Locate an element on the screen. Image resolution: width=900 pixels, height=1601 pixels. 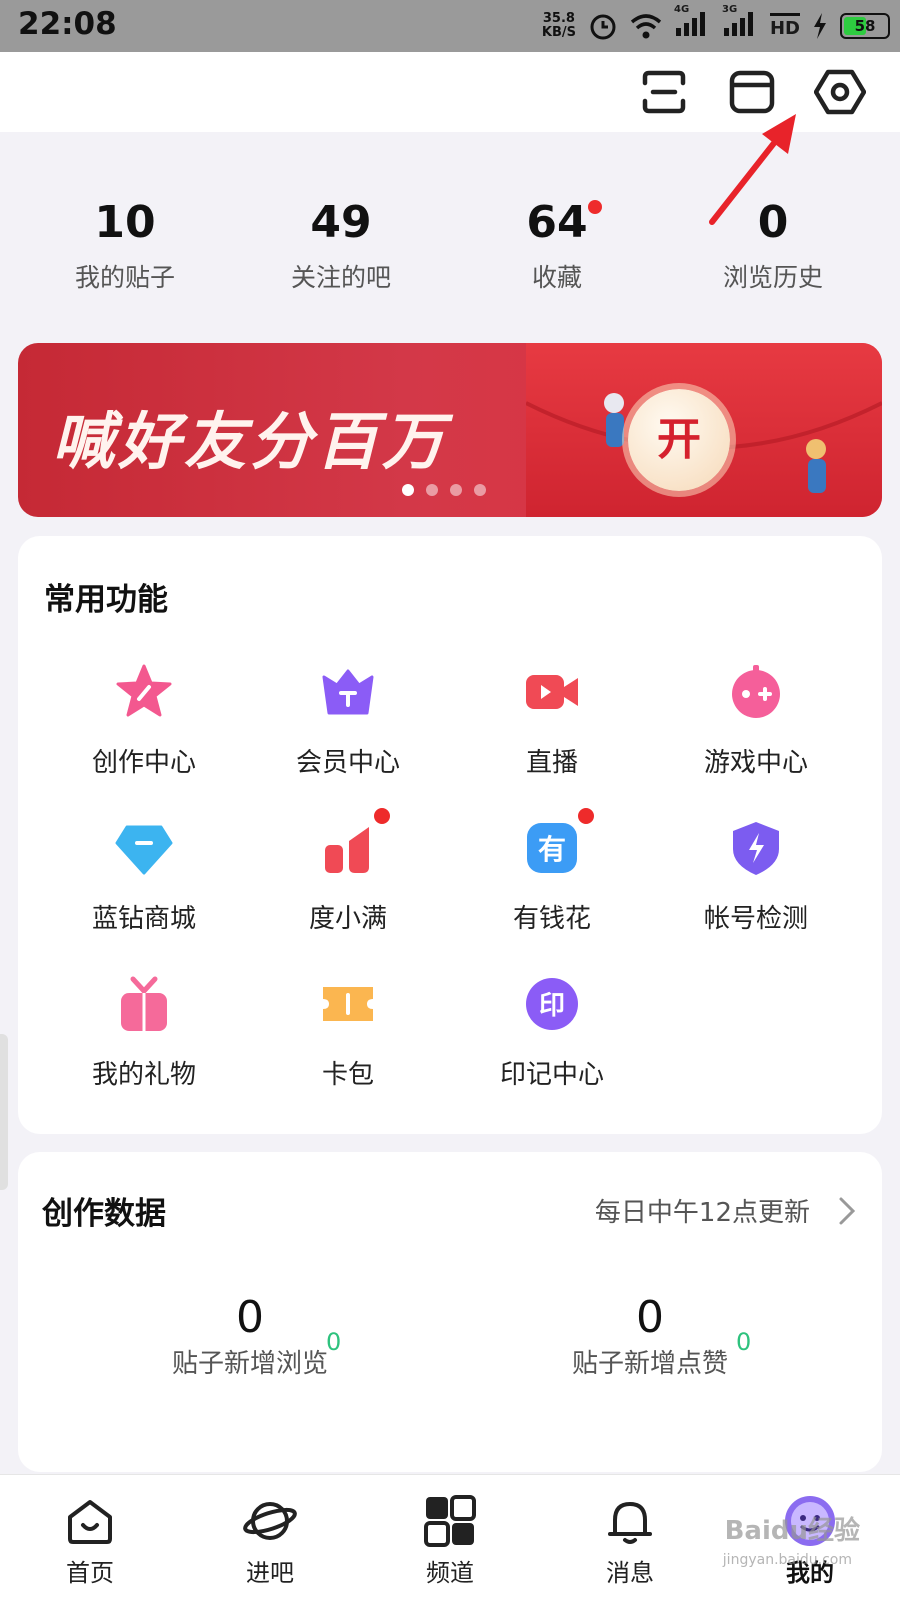
watermark: Baidu经验 is located at coordinates (792, 1531).